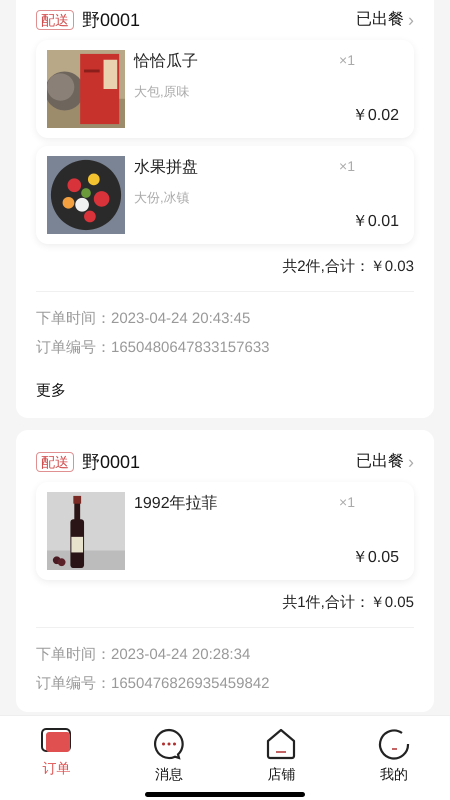  Describe the element at coordinates (394, 744) in the screenshot. I see `profile-icon` at that location.